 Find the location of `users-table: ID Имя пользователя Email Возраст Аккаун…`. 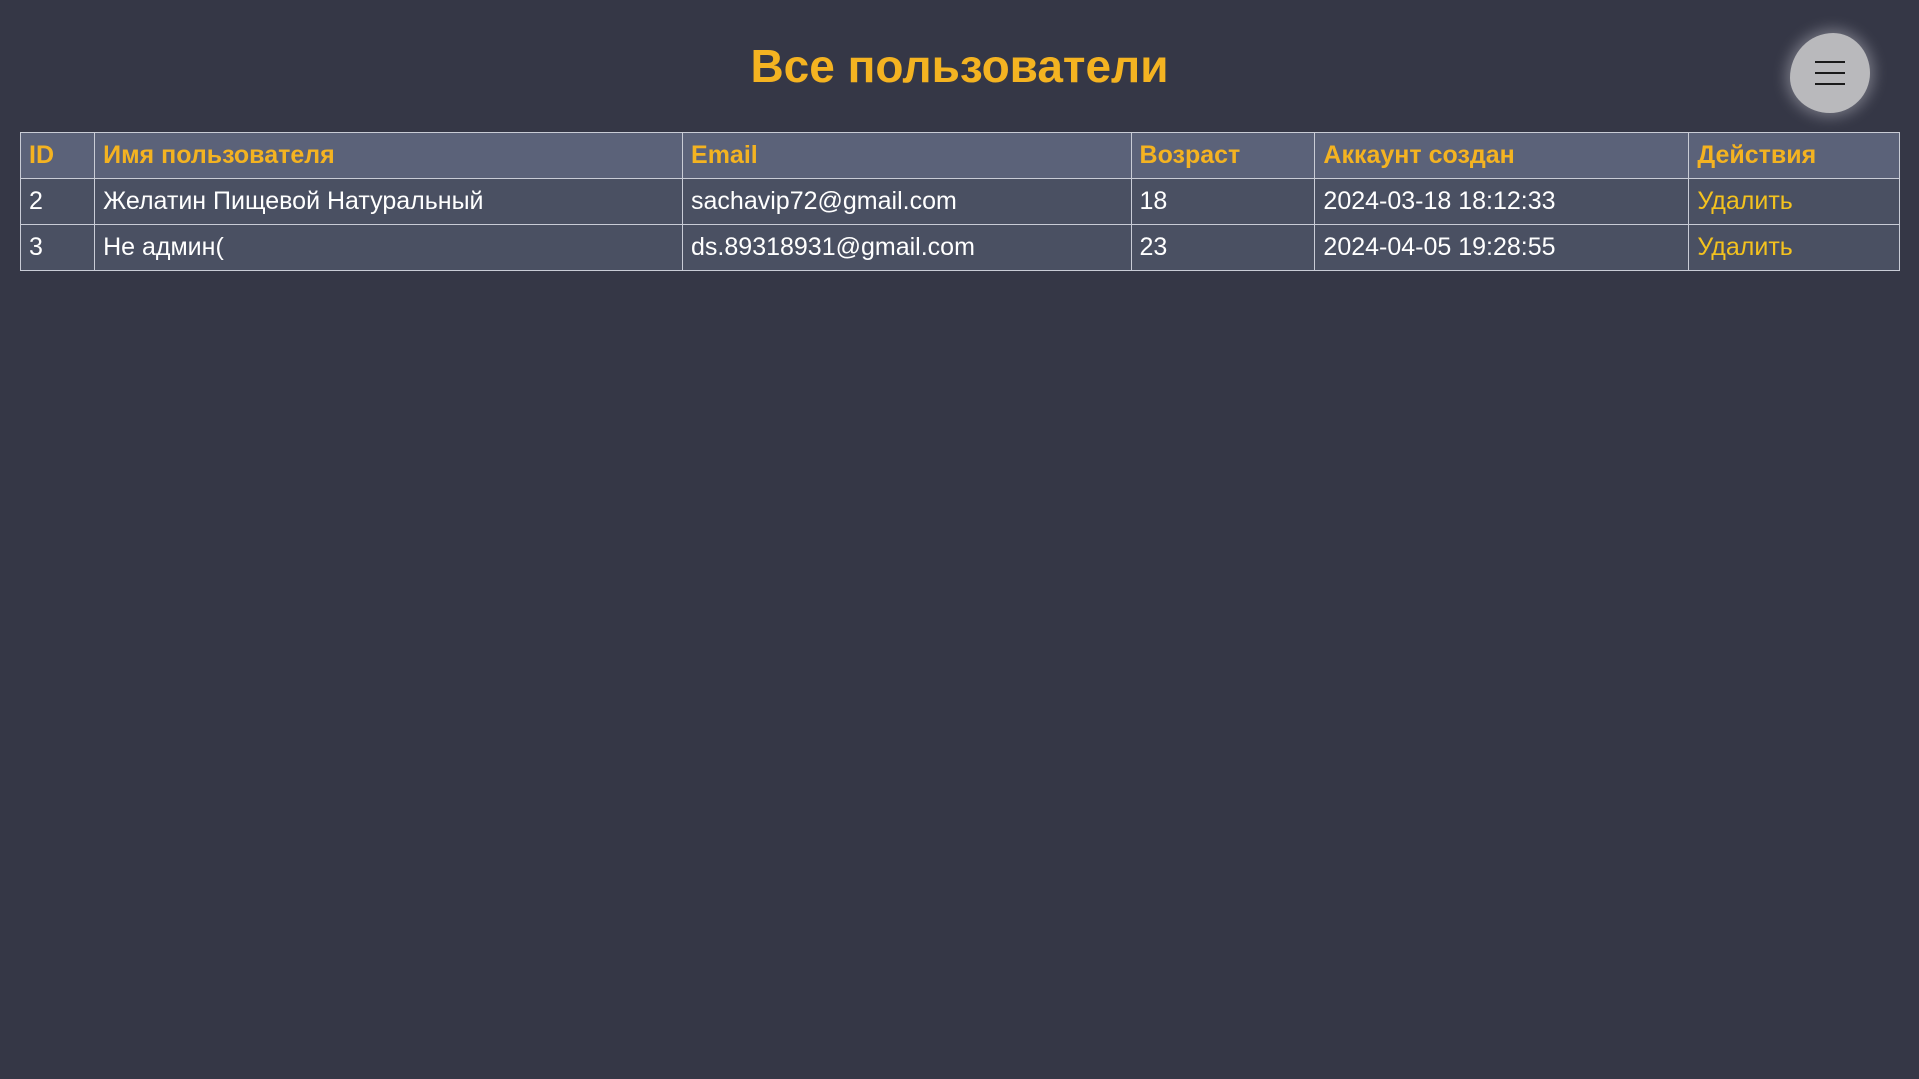

users-table: ID Имя пользователя Email Возраст Аккаун… is located at coordinates (959, 201).